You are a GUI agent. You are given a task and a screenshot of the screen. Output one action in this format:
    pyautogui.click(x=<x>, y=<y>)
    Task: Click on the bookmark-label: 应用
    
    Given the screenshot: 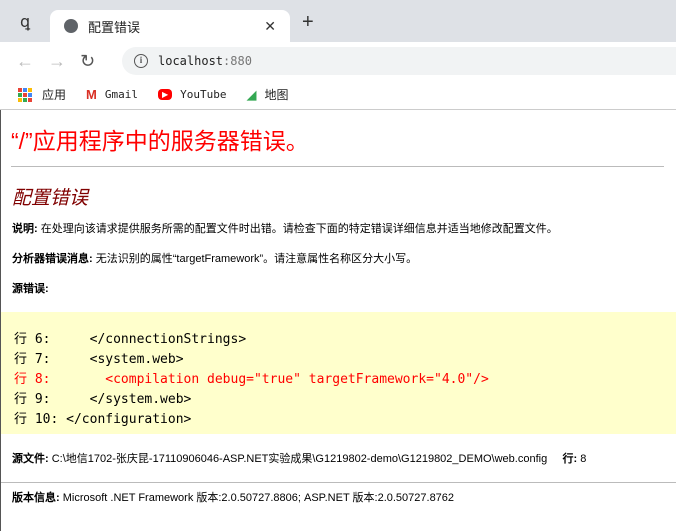 What is the action you would take?
    pyautogui.click(x=54, y=95)
    